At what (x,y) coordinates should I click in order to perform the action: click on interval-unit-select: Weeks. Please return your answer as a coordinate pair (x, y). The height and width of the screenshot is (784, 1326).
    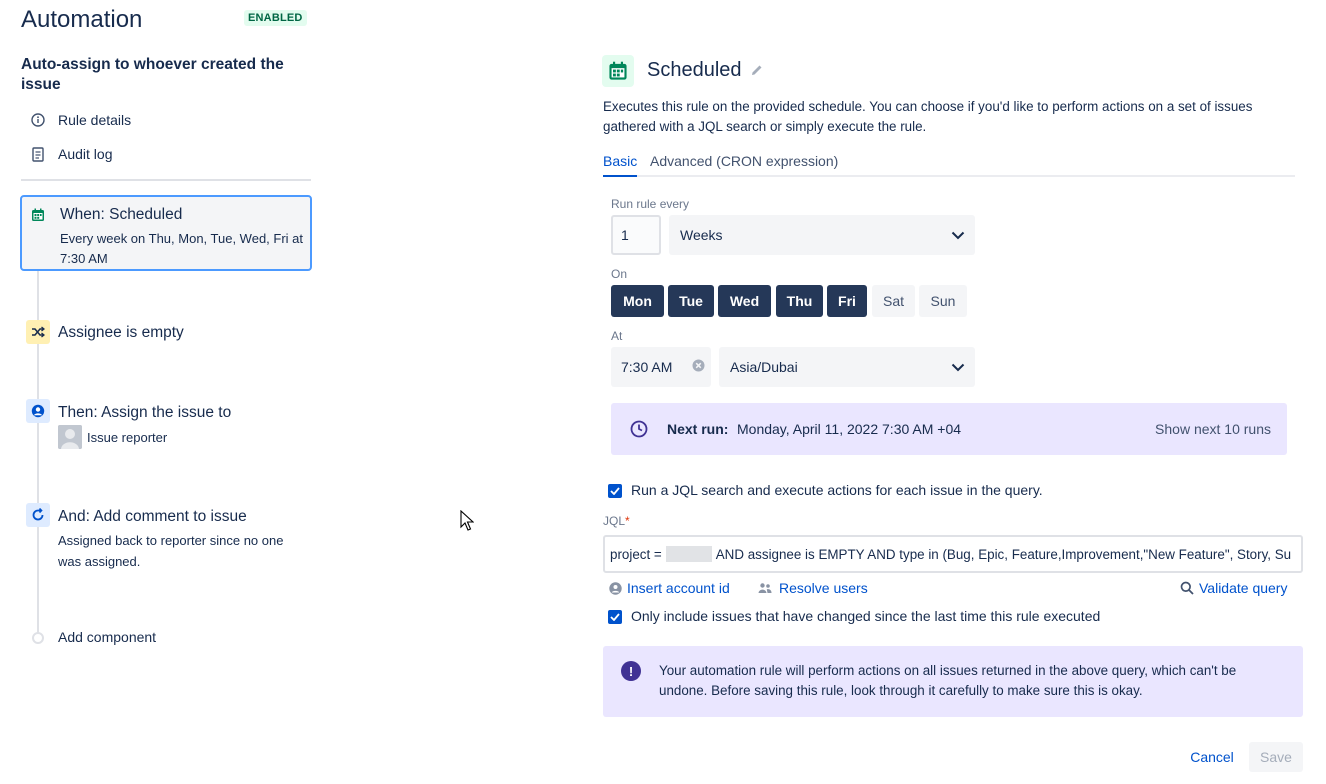
    Looking at the image, I should click on (822, 235).